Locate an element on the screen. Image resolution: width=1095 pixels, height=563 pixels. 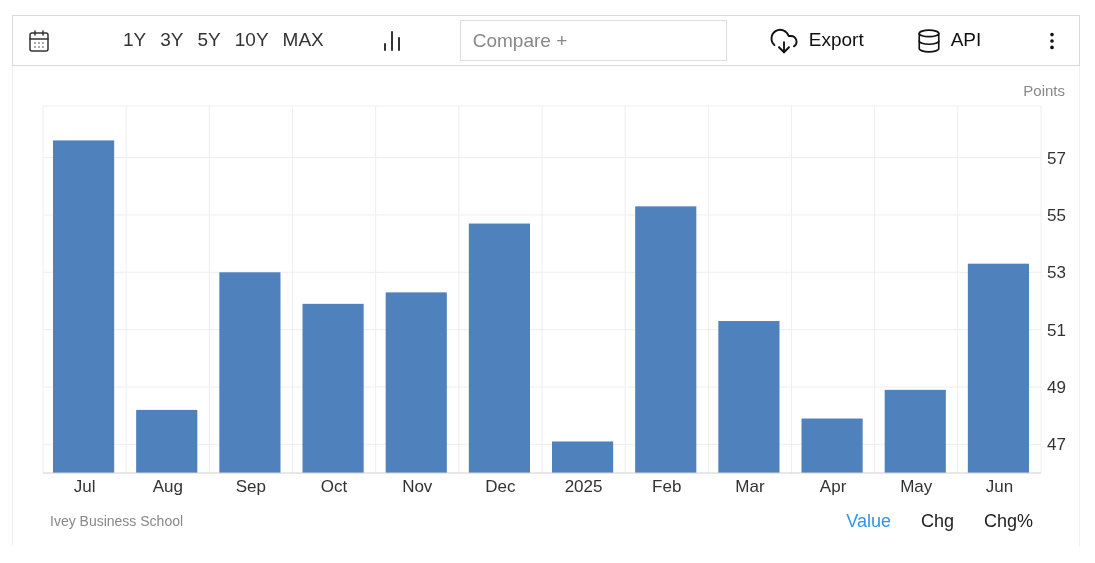
x-tick-label: Nov is located at coordinates (417, 486).